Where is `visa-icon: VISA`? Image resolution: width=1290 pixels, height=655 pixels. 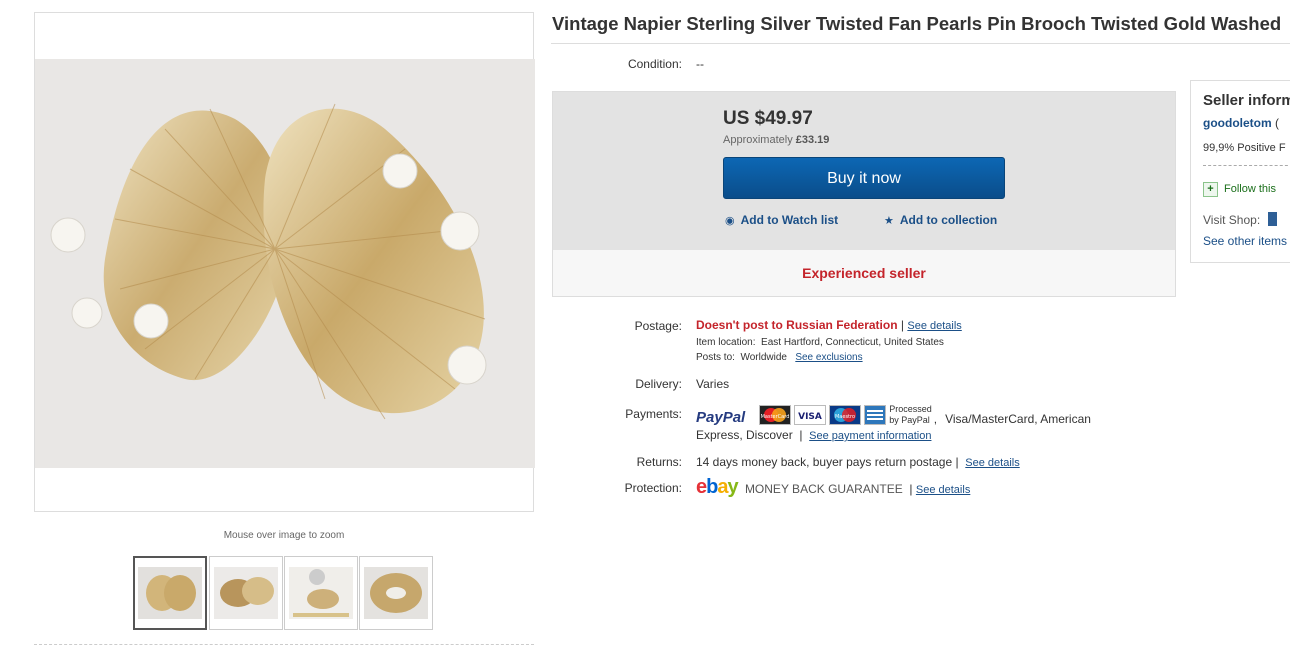
visa-icon: VISA is located at coordinates (810, 414).